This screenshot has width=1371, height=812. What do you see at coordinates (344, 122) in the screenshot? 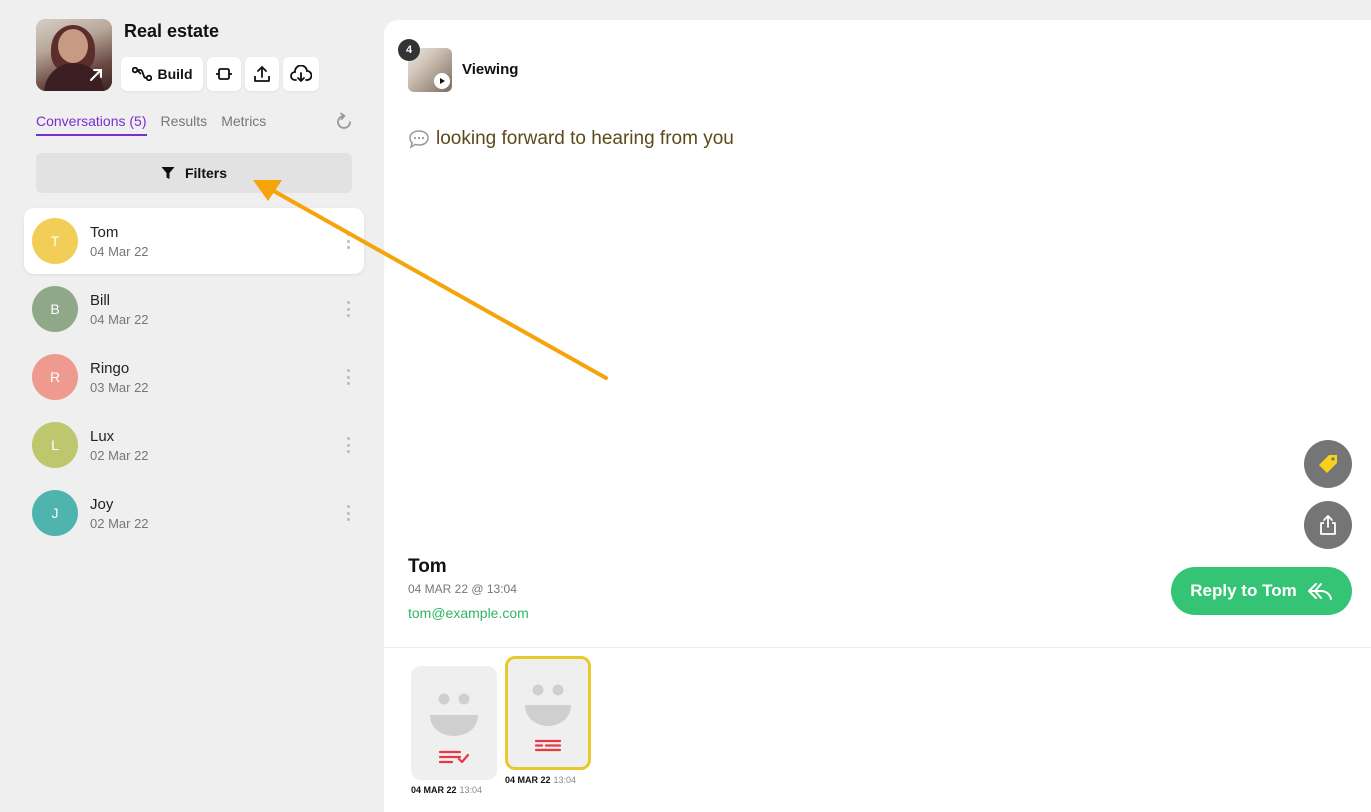
I see `refresh-icon` at bounding box center [344, 122].